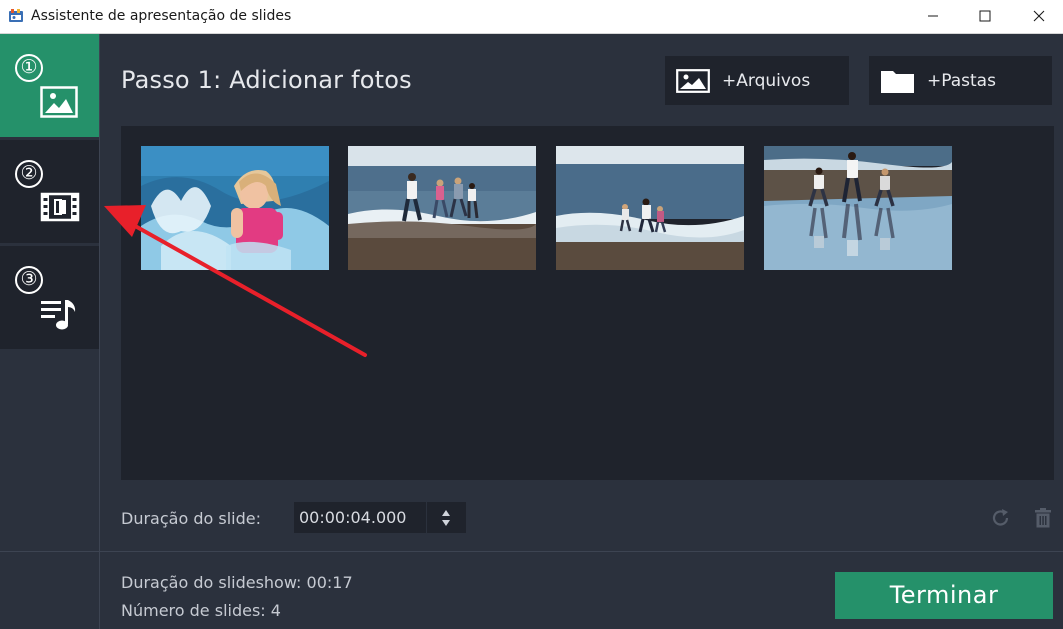 The image size is (1063, 629). What do you see at coordinates (29, 280) in the screenshot?
I see `step-number: ③` at bounding box center [29, 280].